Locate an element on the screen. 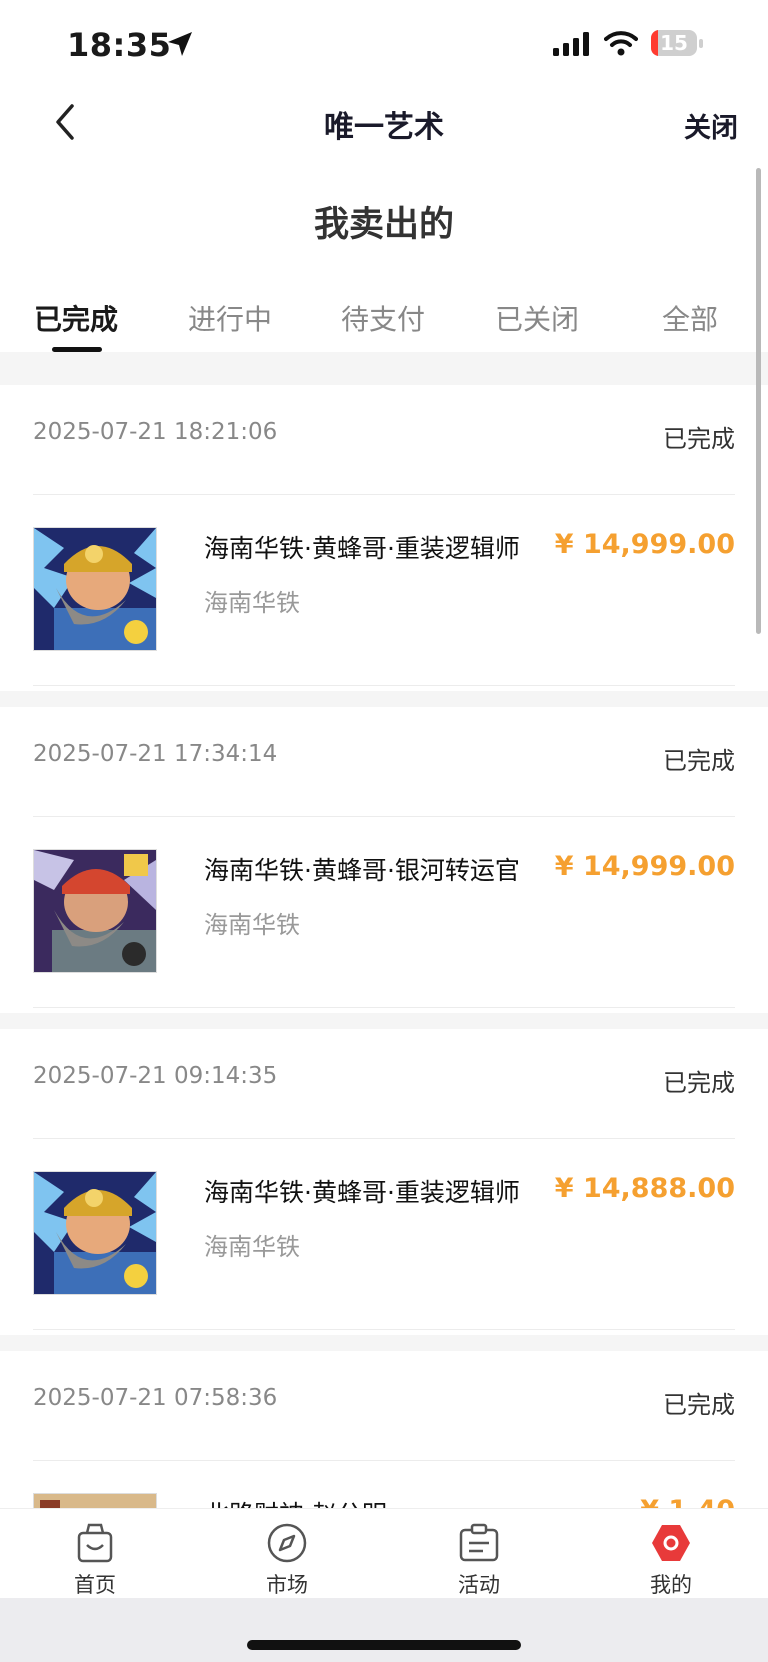 Image resolution: width=768 pixels, height=1662 pixels. order-date: 2025-07-21 07:58:36 is located at coordinates (155, 1398).